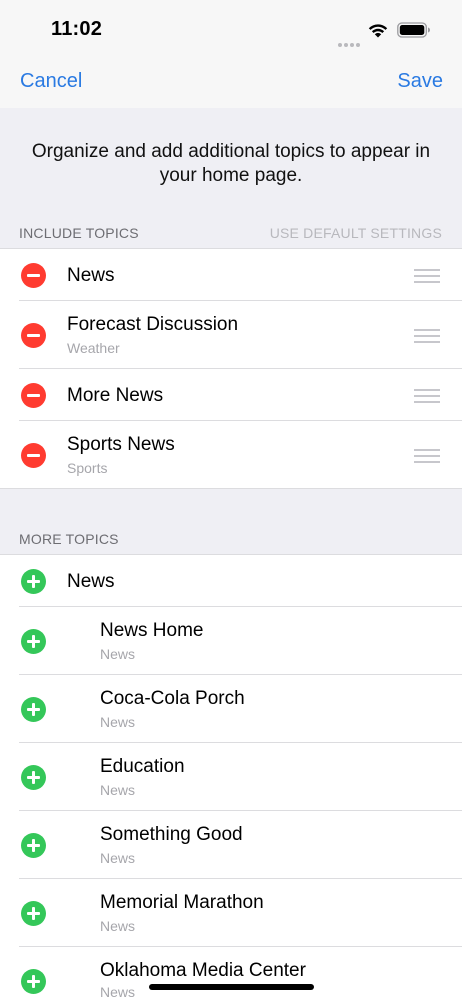 This screenshot has height=1001, width=462. Describe the element at coordinates (231, 395) in the screenshot. I see `include-topic-row: More News` at that location.